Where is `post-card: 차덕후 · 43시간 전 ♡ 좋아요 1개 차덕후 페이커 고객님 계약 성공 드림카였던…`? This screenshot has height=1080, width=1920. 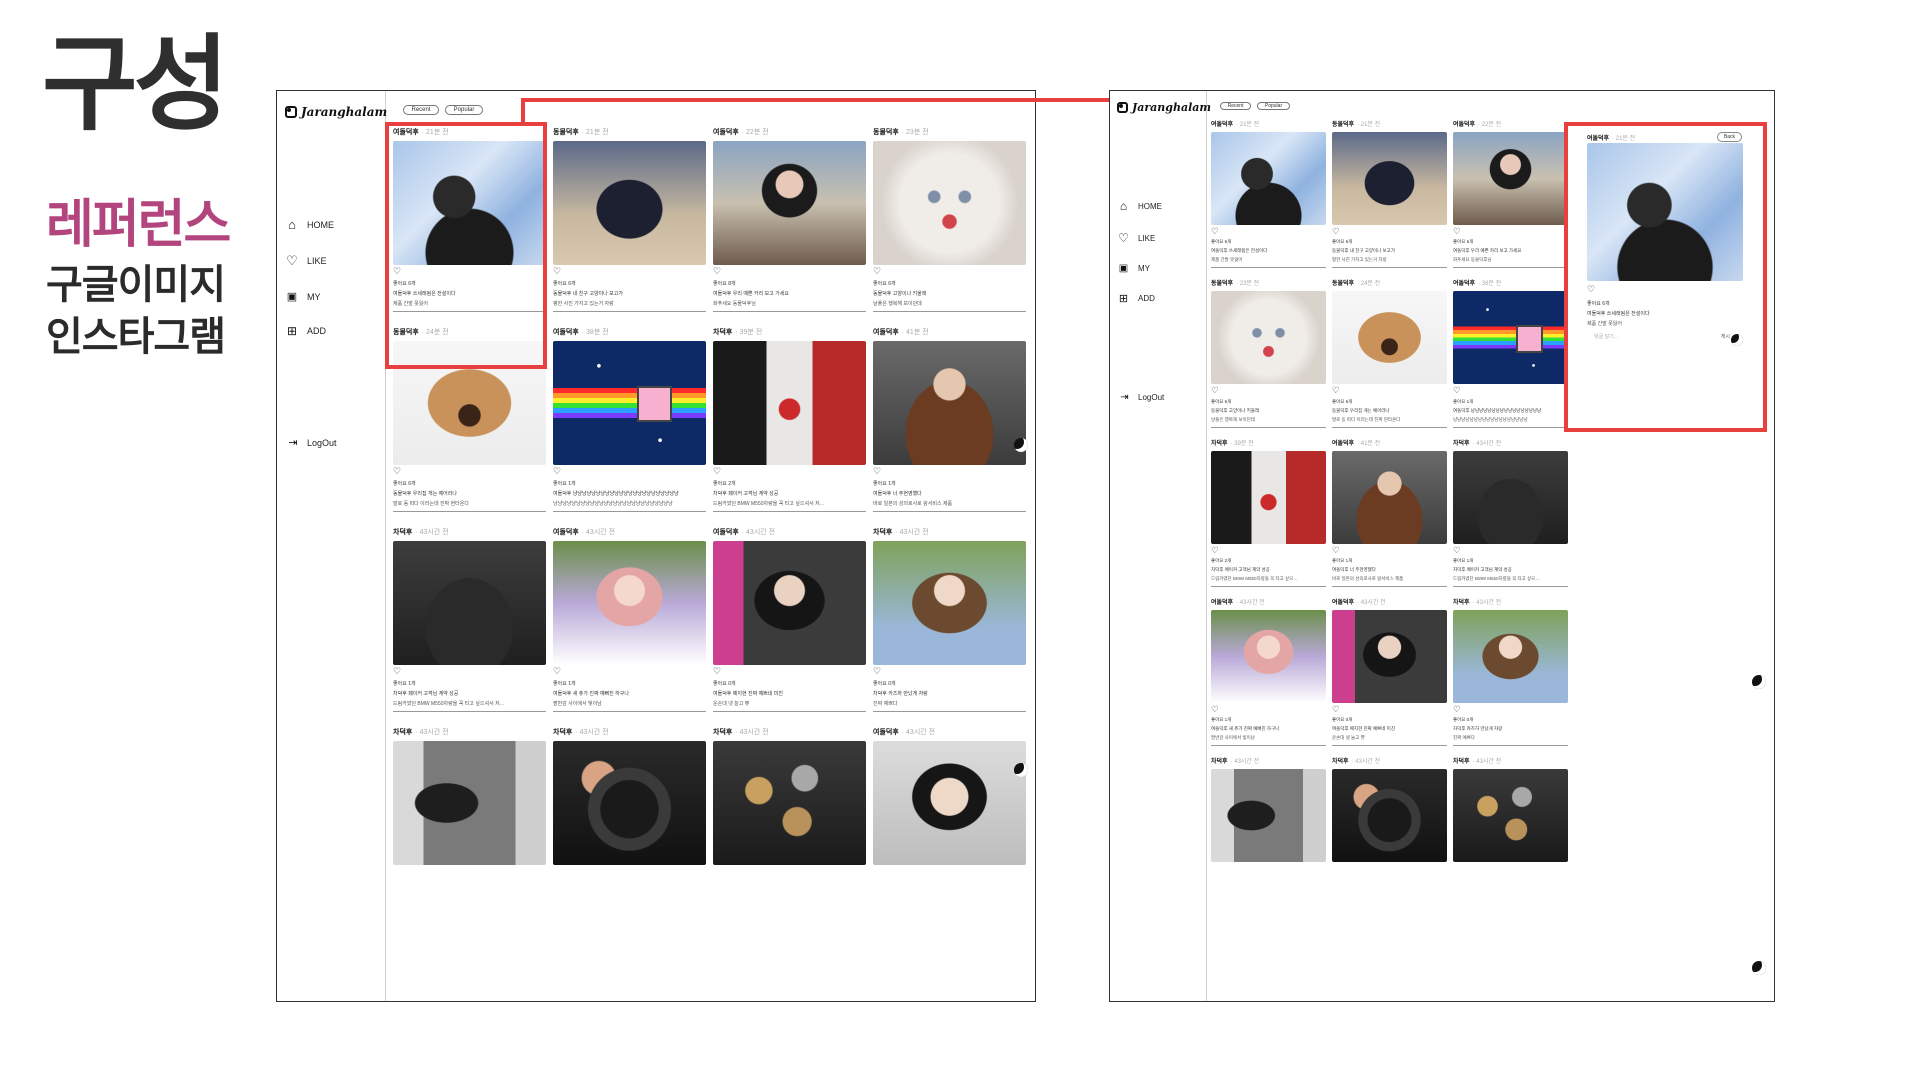
post-card: 차덕후 · 43시간 전 ♡ 좋아요 1개 차덕후 페이커 고객님 계약 성공 드림카였던… is located at coordinates (469, 618).